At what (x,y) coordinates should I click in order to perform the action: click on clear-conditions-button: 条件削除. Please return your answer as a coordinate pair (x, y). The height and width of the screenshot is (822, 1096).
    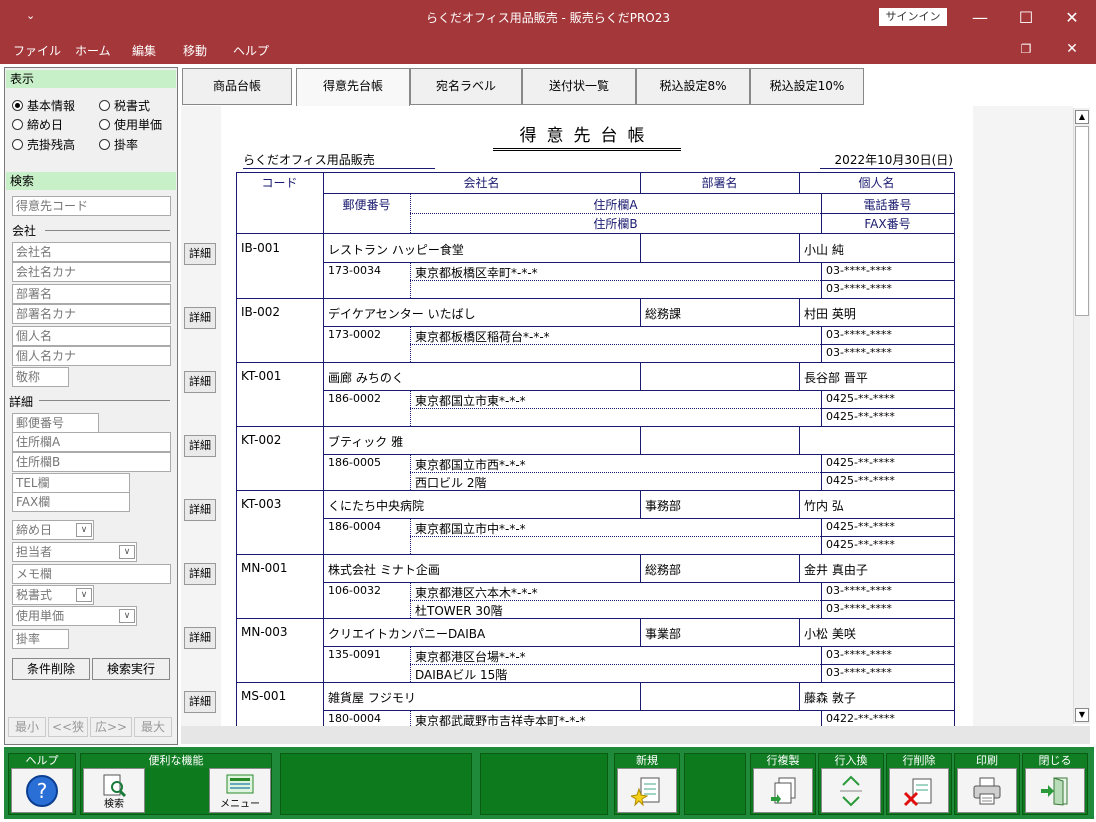
    Looking at the image, I should click on (51, 669).